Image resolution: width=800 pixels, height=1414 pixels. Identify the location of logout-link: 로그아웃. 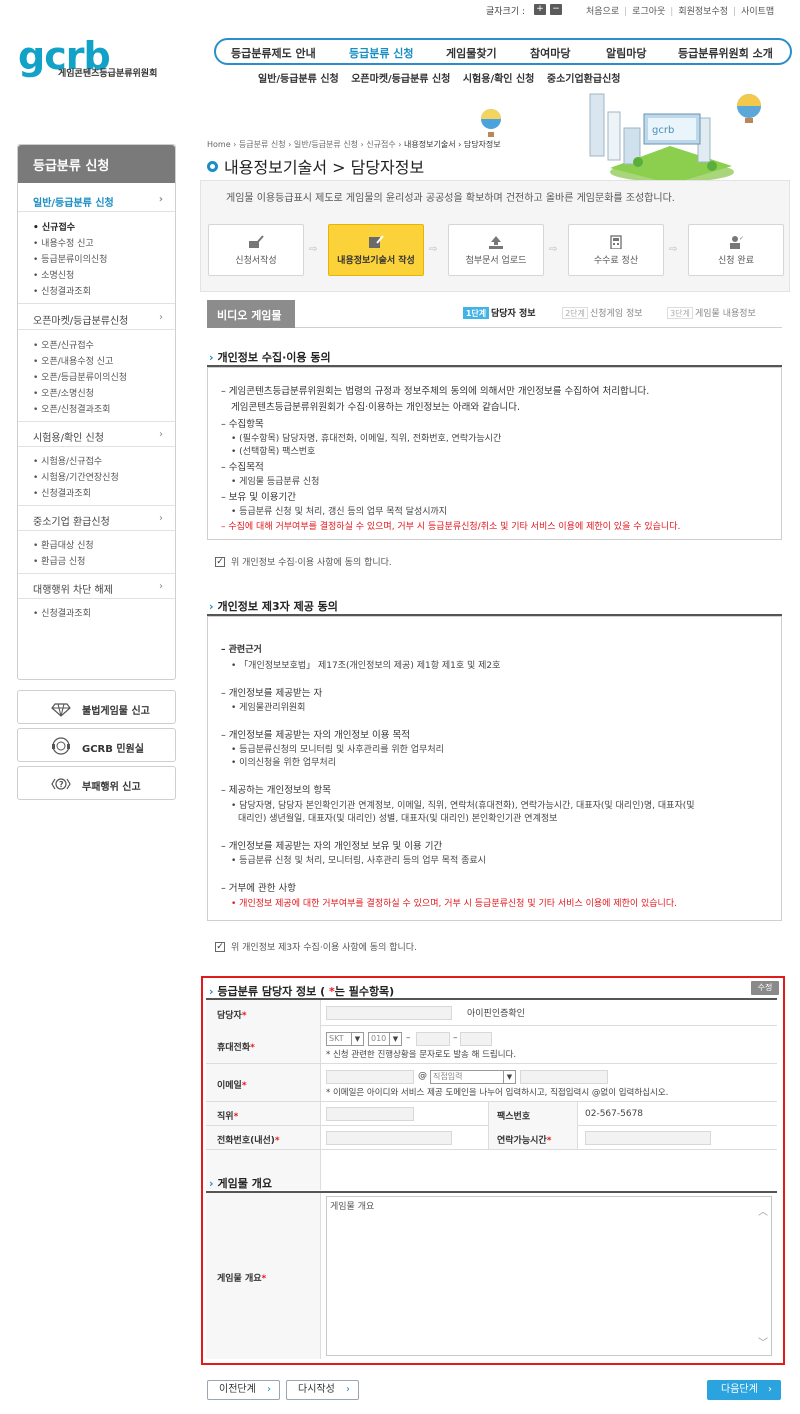
(648, 12).